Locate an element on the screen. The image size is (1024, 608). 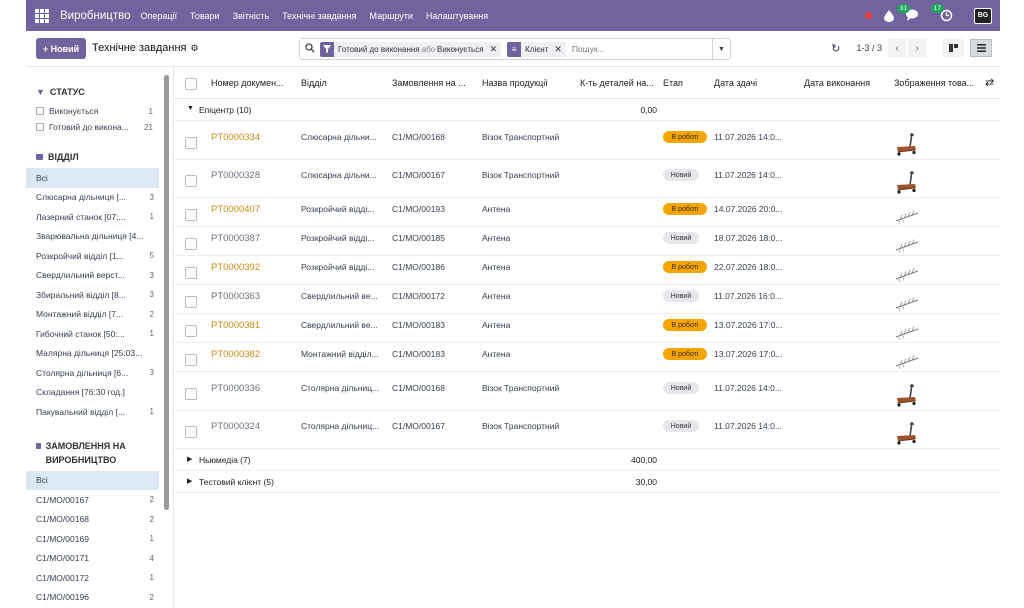
menu-operations: Операції is located at coordinates (158, 16).